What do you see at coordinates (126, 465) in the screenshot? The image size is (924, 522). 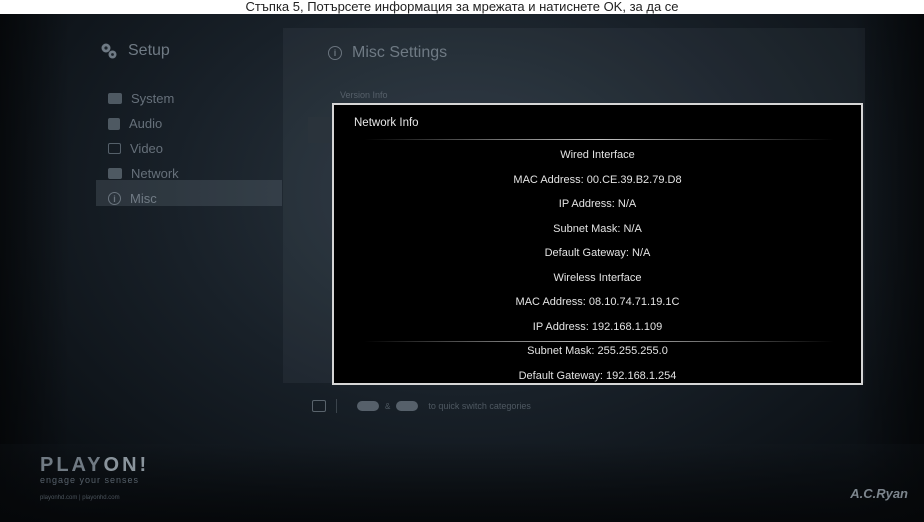 I see `logo-suffix: ON!` at bounding box center [126, 465].